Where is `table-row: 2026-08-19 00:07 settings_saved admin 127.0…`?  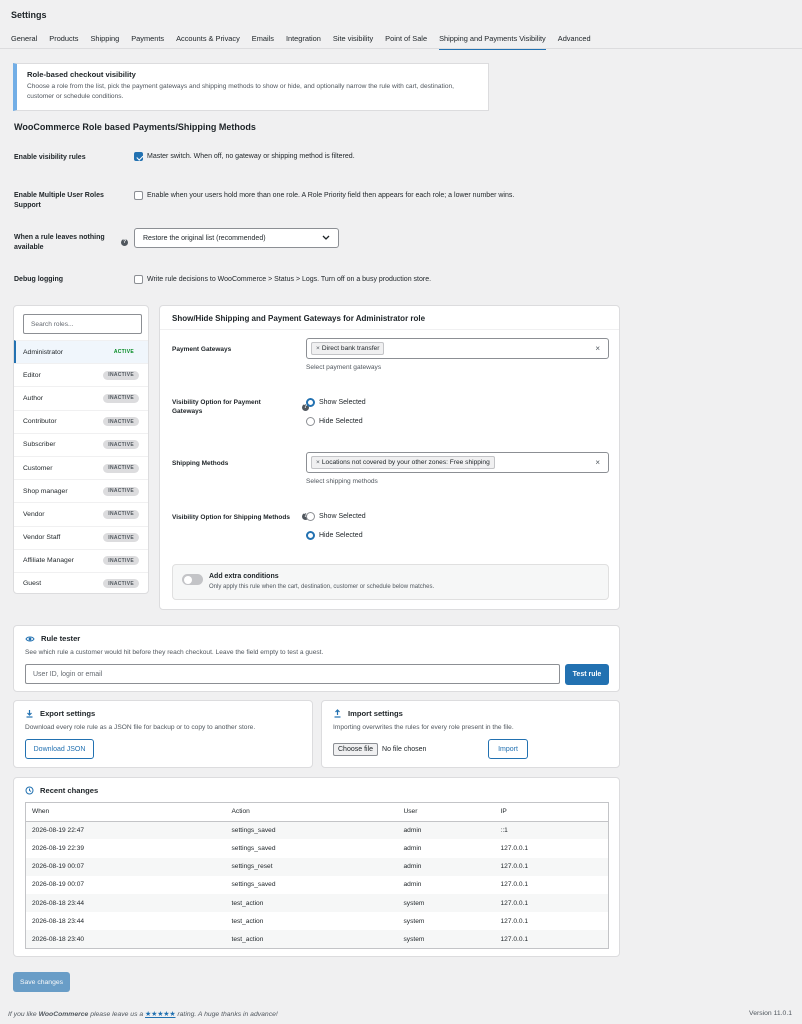 table-row: 2026-08-19 00:07 settings_saved admin 127.0… is located at coordinates (317, 885).